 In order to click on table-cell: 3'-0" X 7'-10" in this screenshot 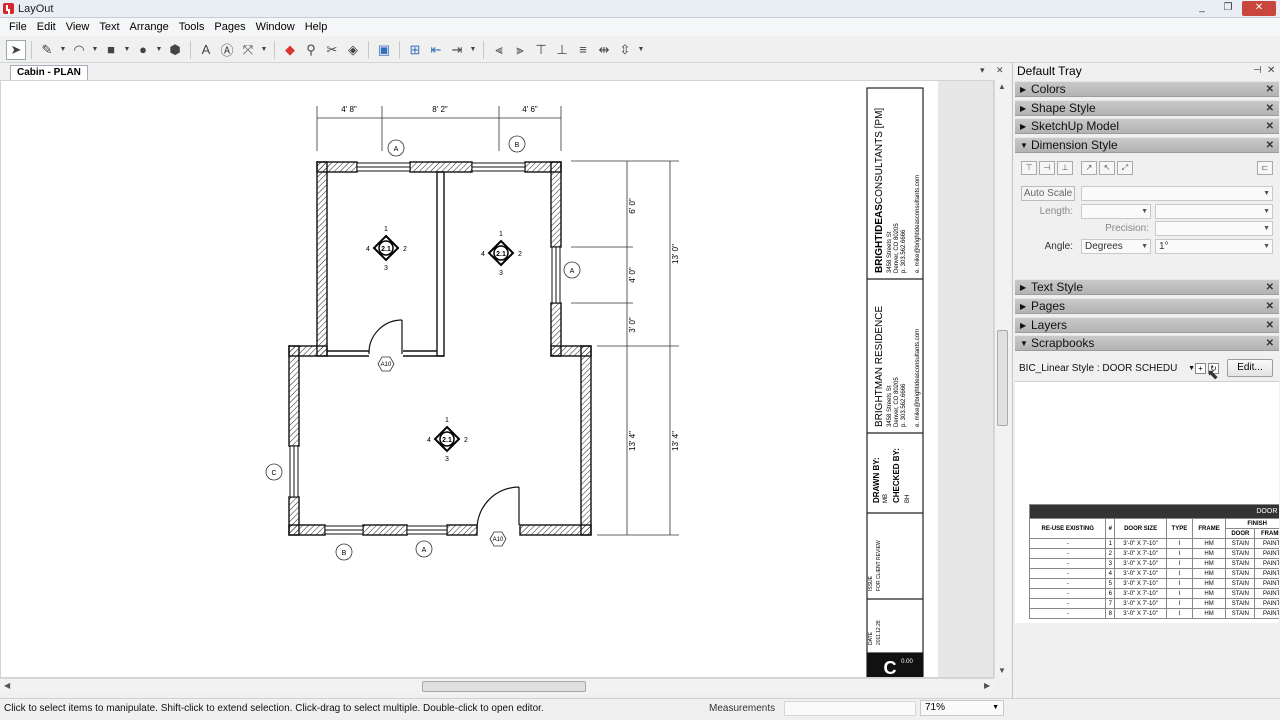, I will do `click(1140, 543)`.